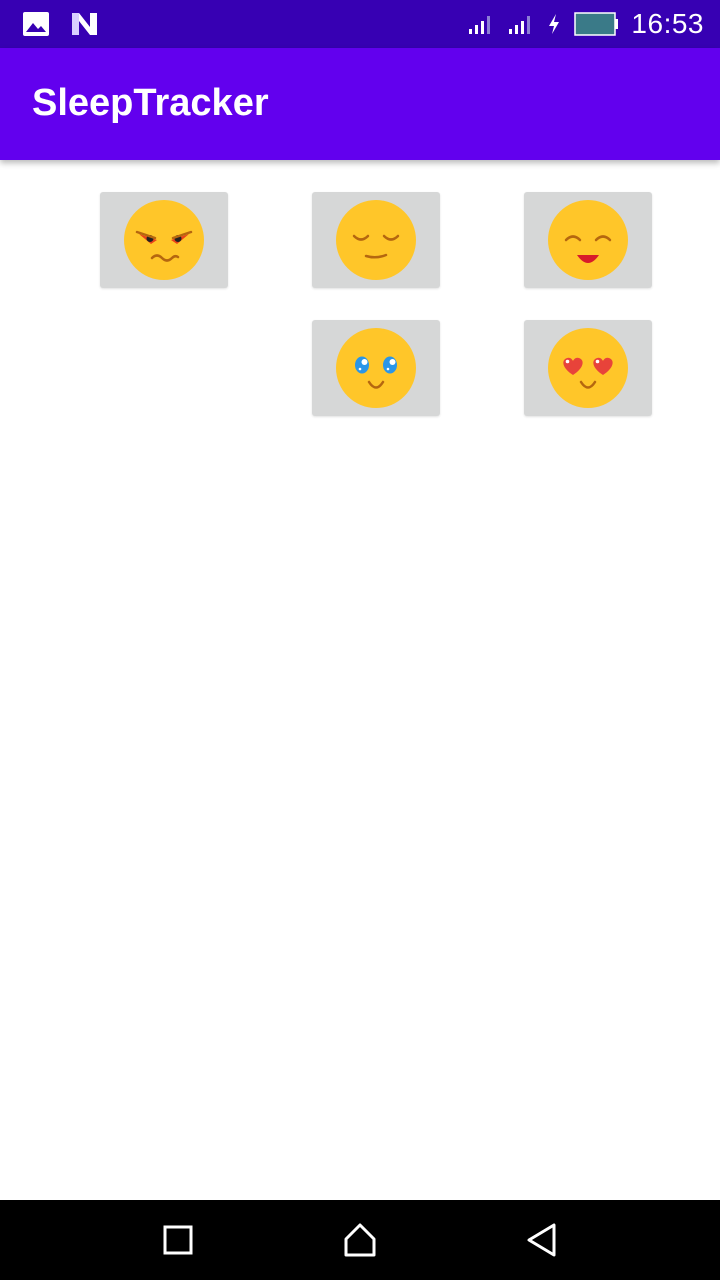 The height and width of the screenshot is (1280, 720). What do you see at coordinates (150, 103) in the screenshot?
I see `app-title: SleepTracker` at bounding box center [150, 103].